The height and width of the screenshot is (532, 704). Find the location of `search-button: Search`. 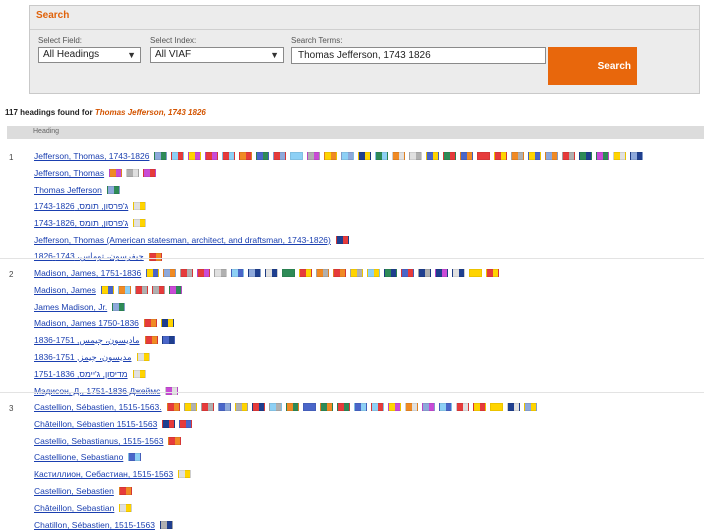

search-button: Search is located at coordinates (592, 66).